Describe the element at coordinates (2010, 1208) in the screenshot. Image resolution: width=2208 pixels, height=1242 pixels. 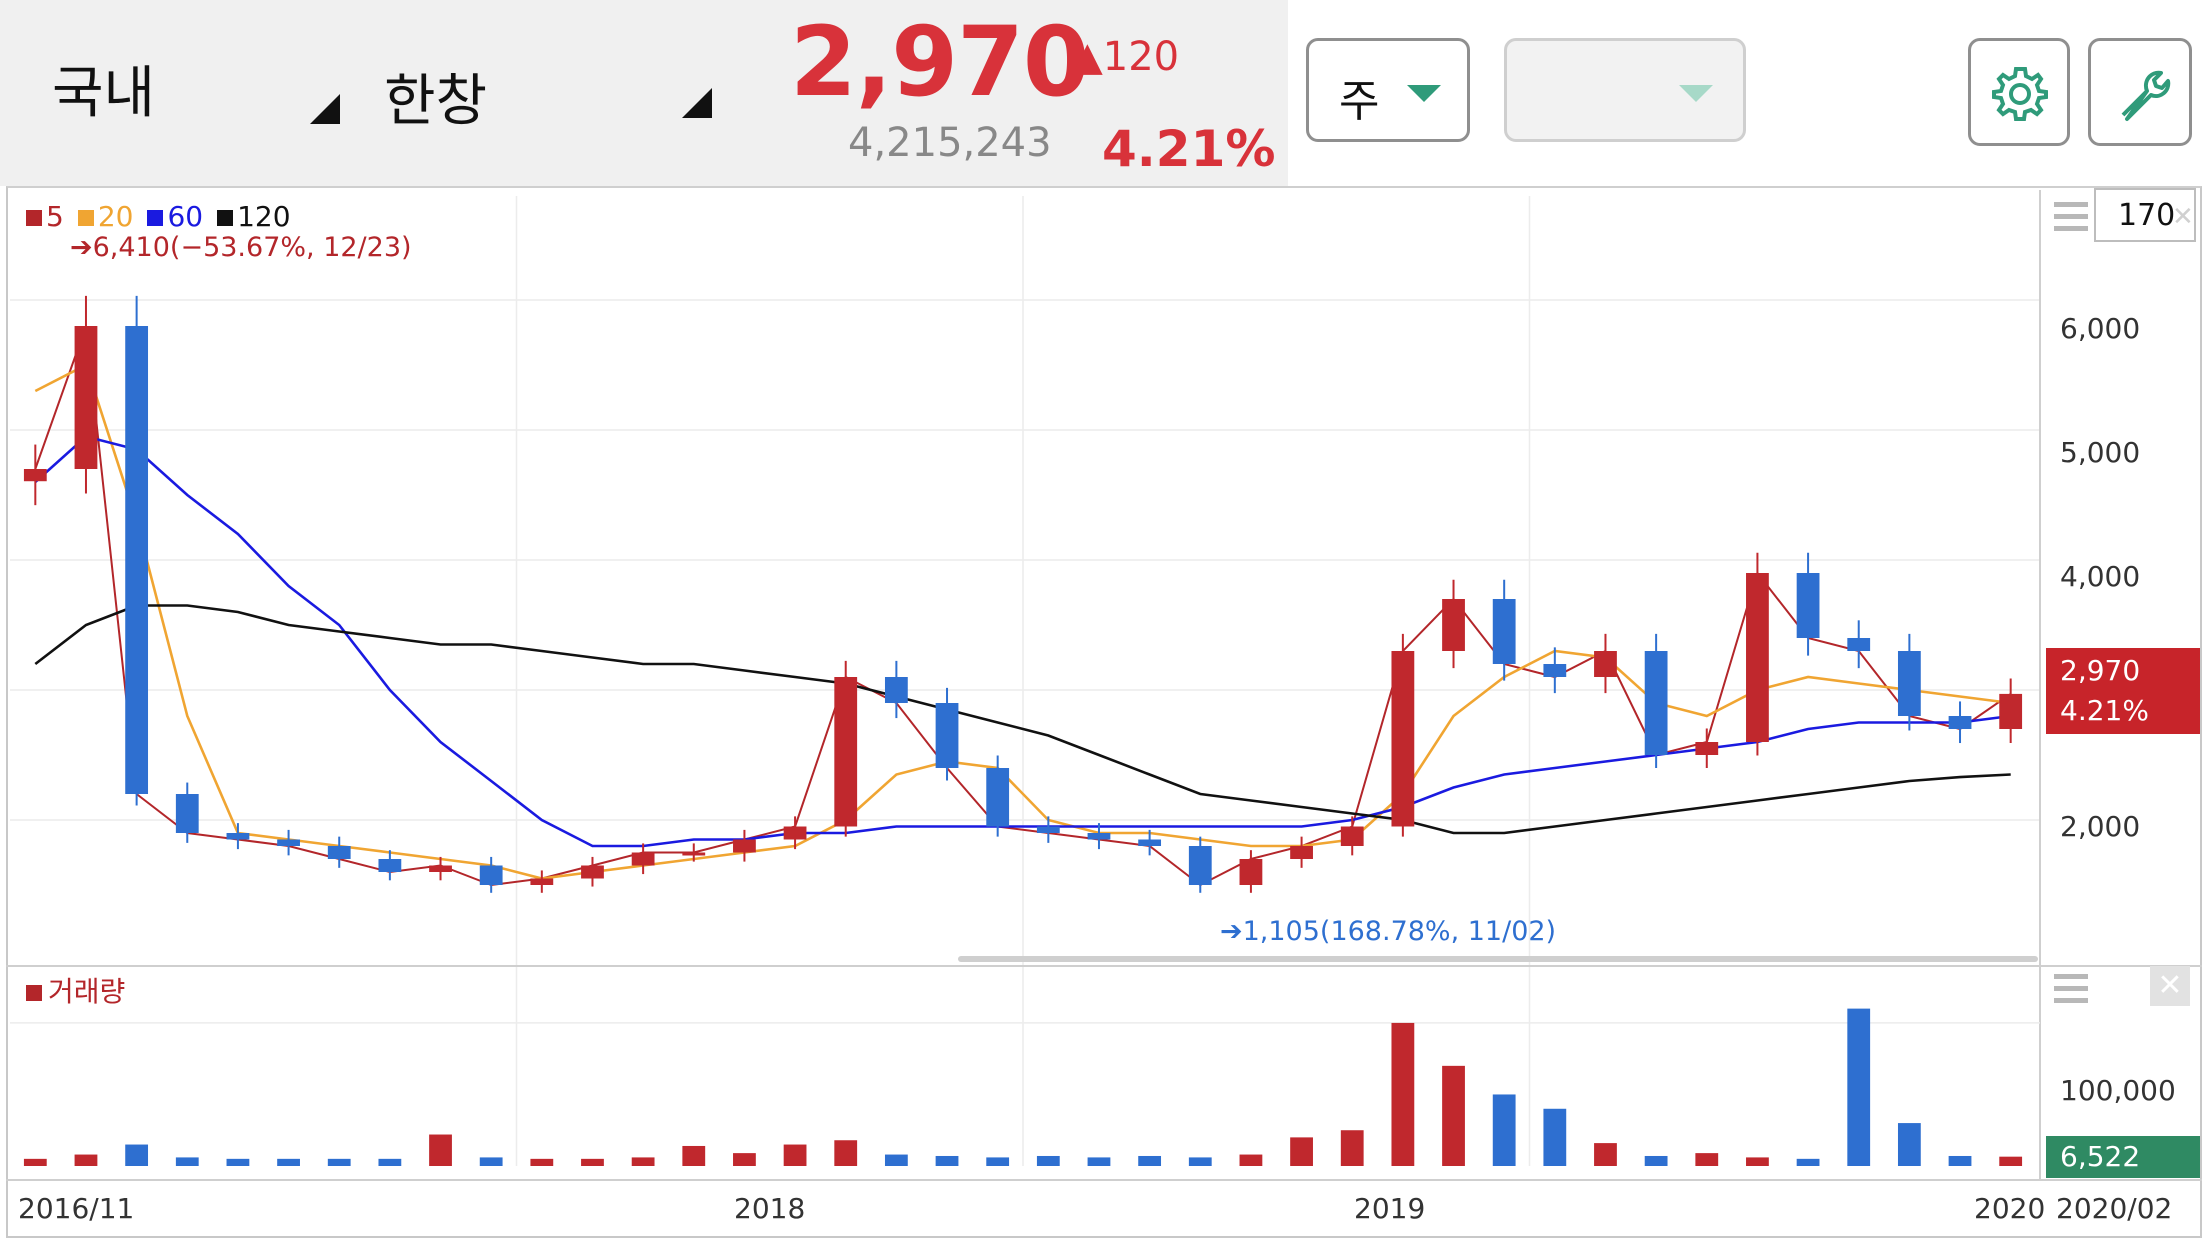
I see `x-label-2020: 2020` at that location.